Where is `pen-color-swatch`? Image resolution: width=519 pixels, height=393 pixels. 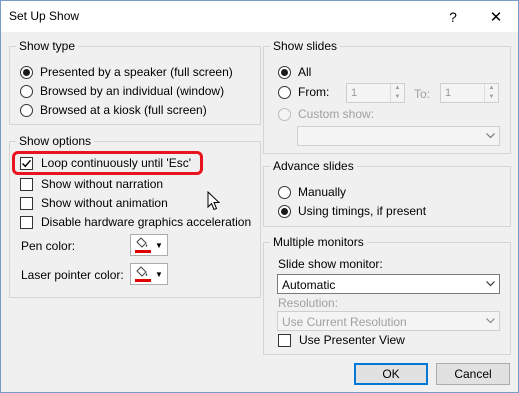 pen-color-swatch is located at coordinates (143, 251).